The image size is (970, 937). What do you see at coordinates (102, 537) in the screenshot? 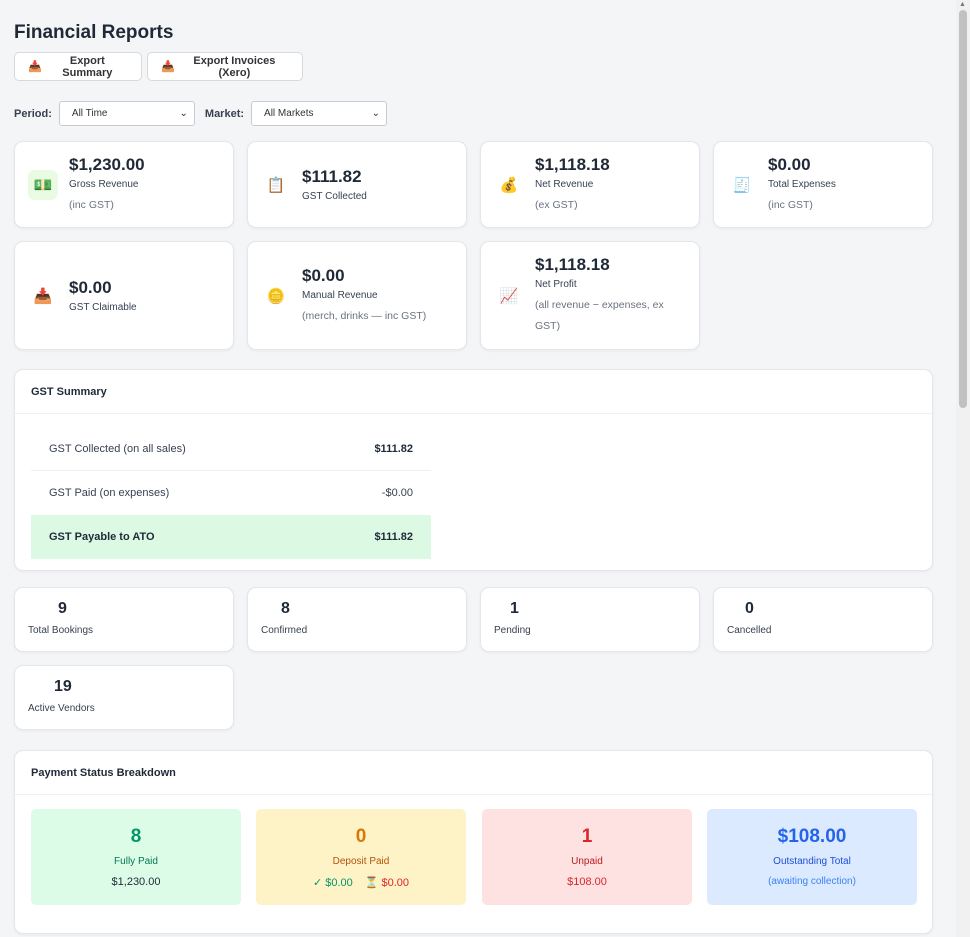
I see `gst-row-label: GST Payable to ATO` at bounding box center [102, 537].